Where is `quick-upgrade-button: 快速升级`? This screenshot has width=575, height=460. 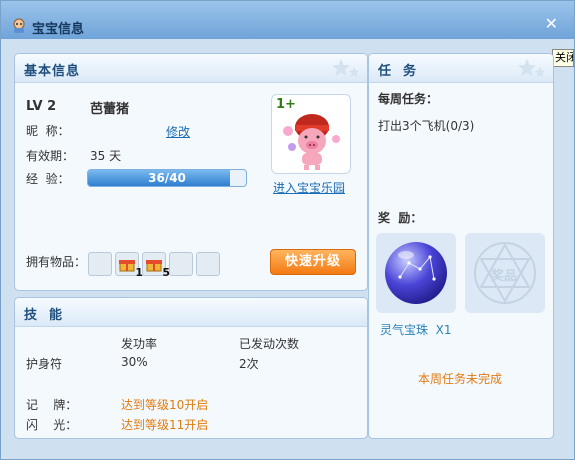 quick-upgrade-button: 快速升级 is located at coordinates (313, 262).